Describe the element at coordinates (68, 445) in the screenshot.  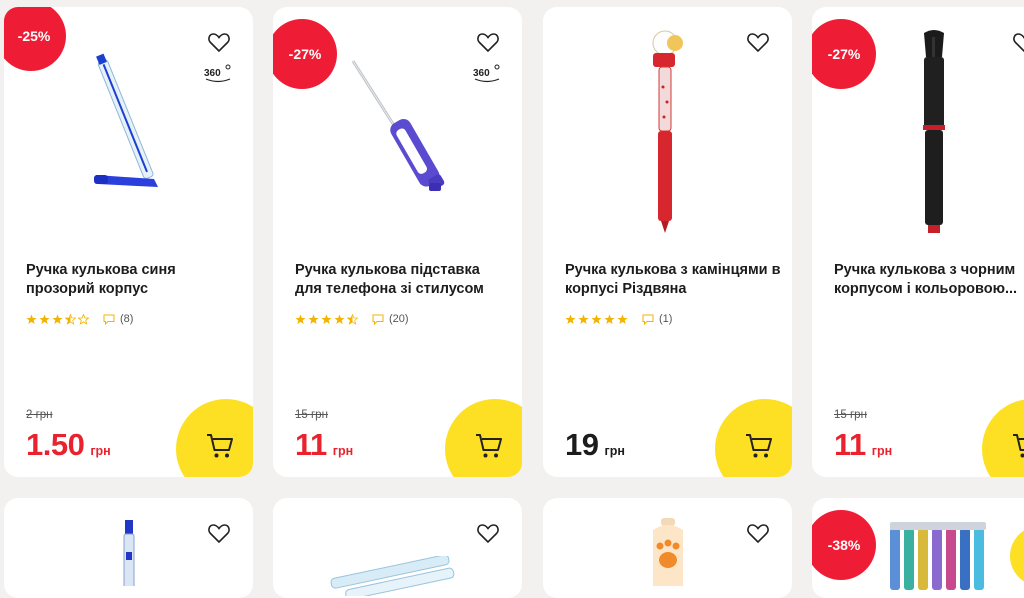
I see `price: 1.50грн` at that location.